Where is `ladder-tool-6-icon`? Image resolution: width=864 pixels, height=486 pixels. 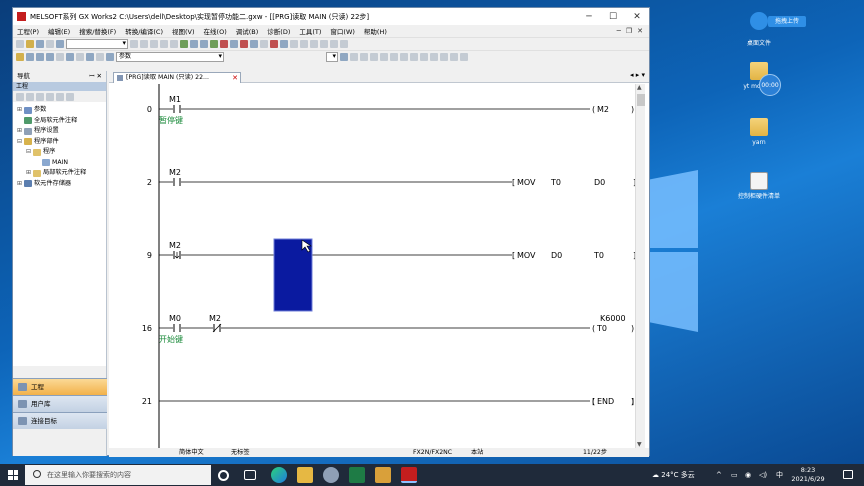 ladder-tool-6-icon is located at coordinates (344, 44).